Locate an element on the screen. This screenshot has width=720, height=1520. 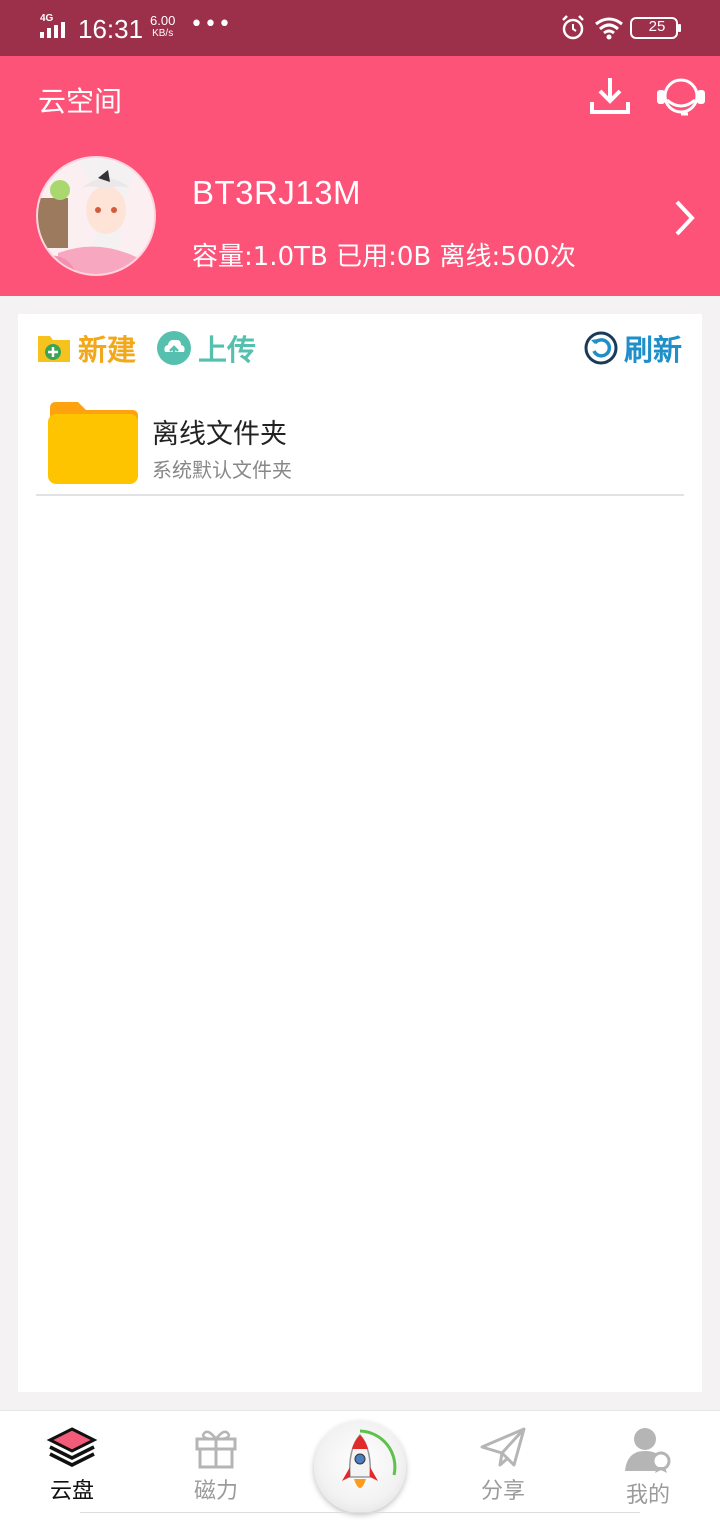
nav-cloud-disk: 云盘 is located at coordinates (72, 1465).